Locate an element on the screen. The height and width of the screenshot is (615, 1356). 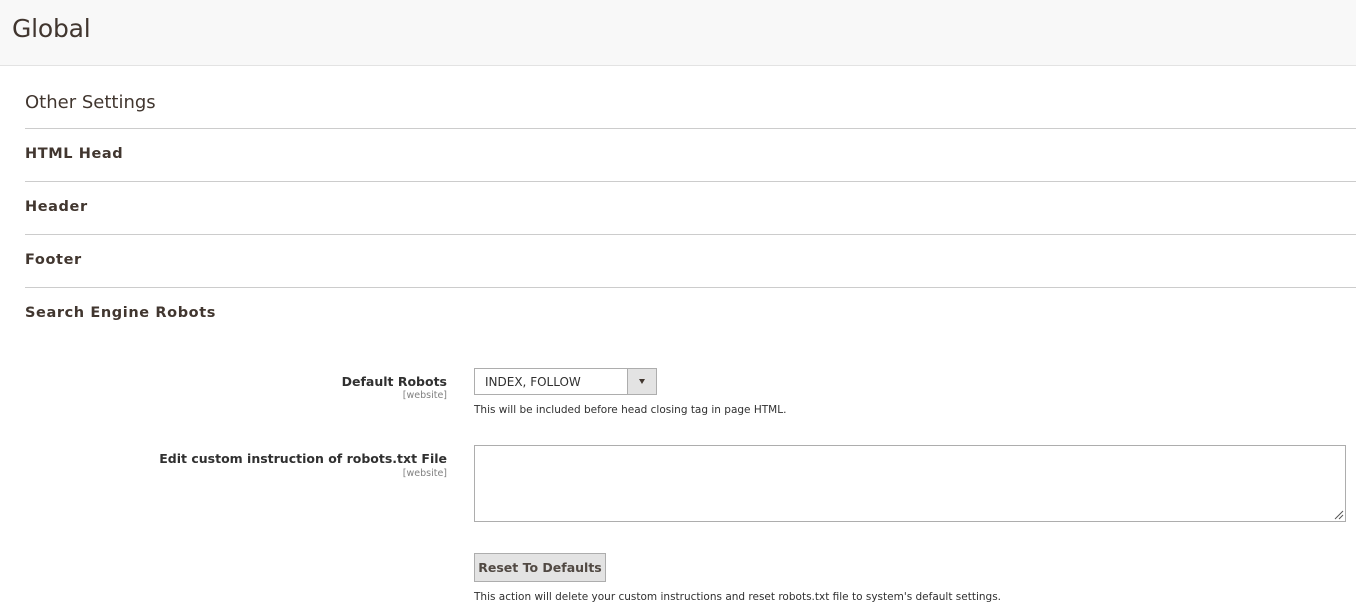
default-robots-label: Default Robots is located at coordinates (394, 381).